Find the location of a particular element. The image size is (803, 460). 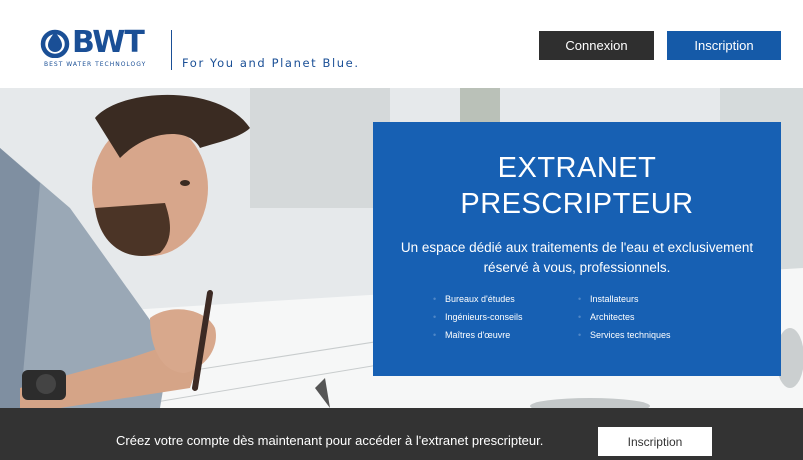

signup-button: Inscription is located at coordinates (724, 45).